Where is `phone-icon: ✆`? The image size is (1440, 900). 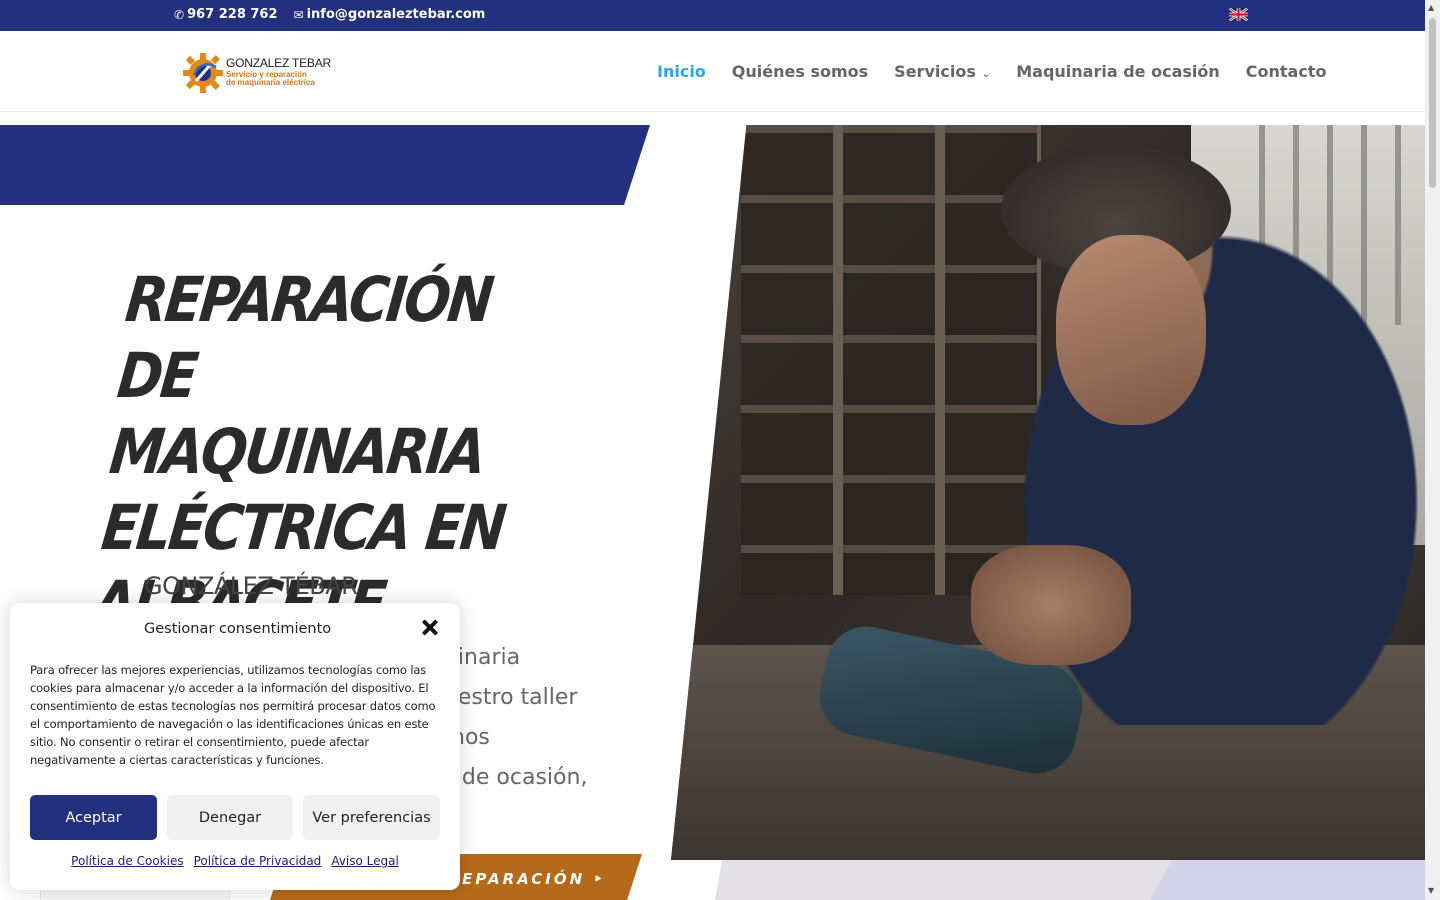 phone-icon: ✆ is located at coordinates (179, 14).